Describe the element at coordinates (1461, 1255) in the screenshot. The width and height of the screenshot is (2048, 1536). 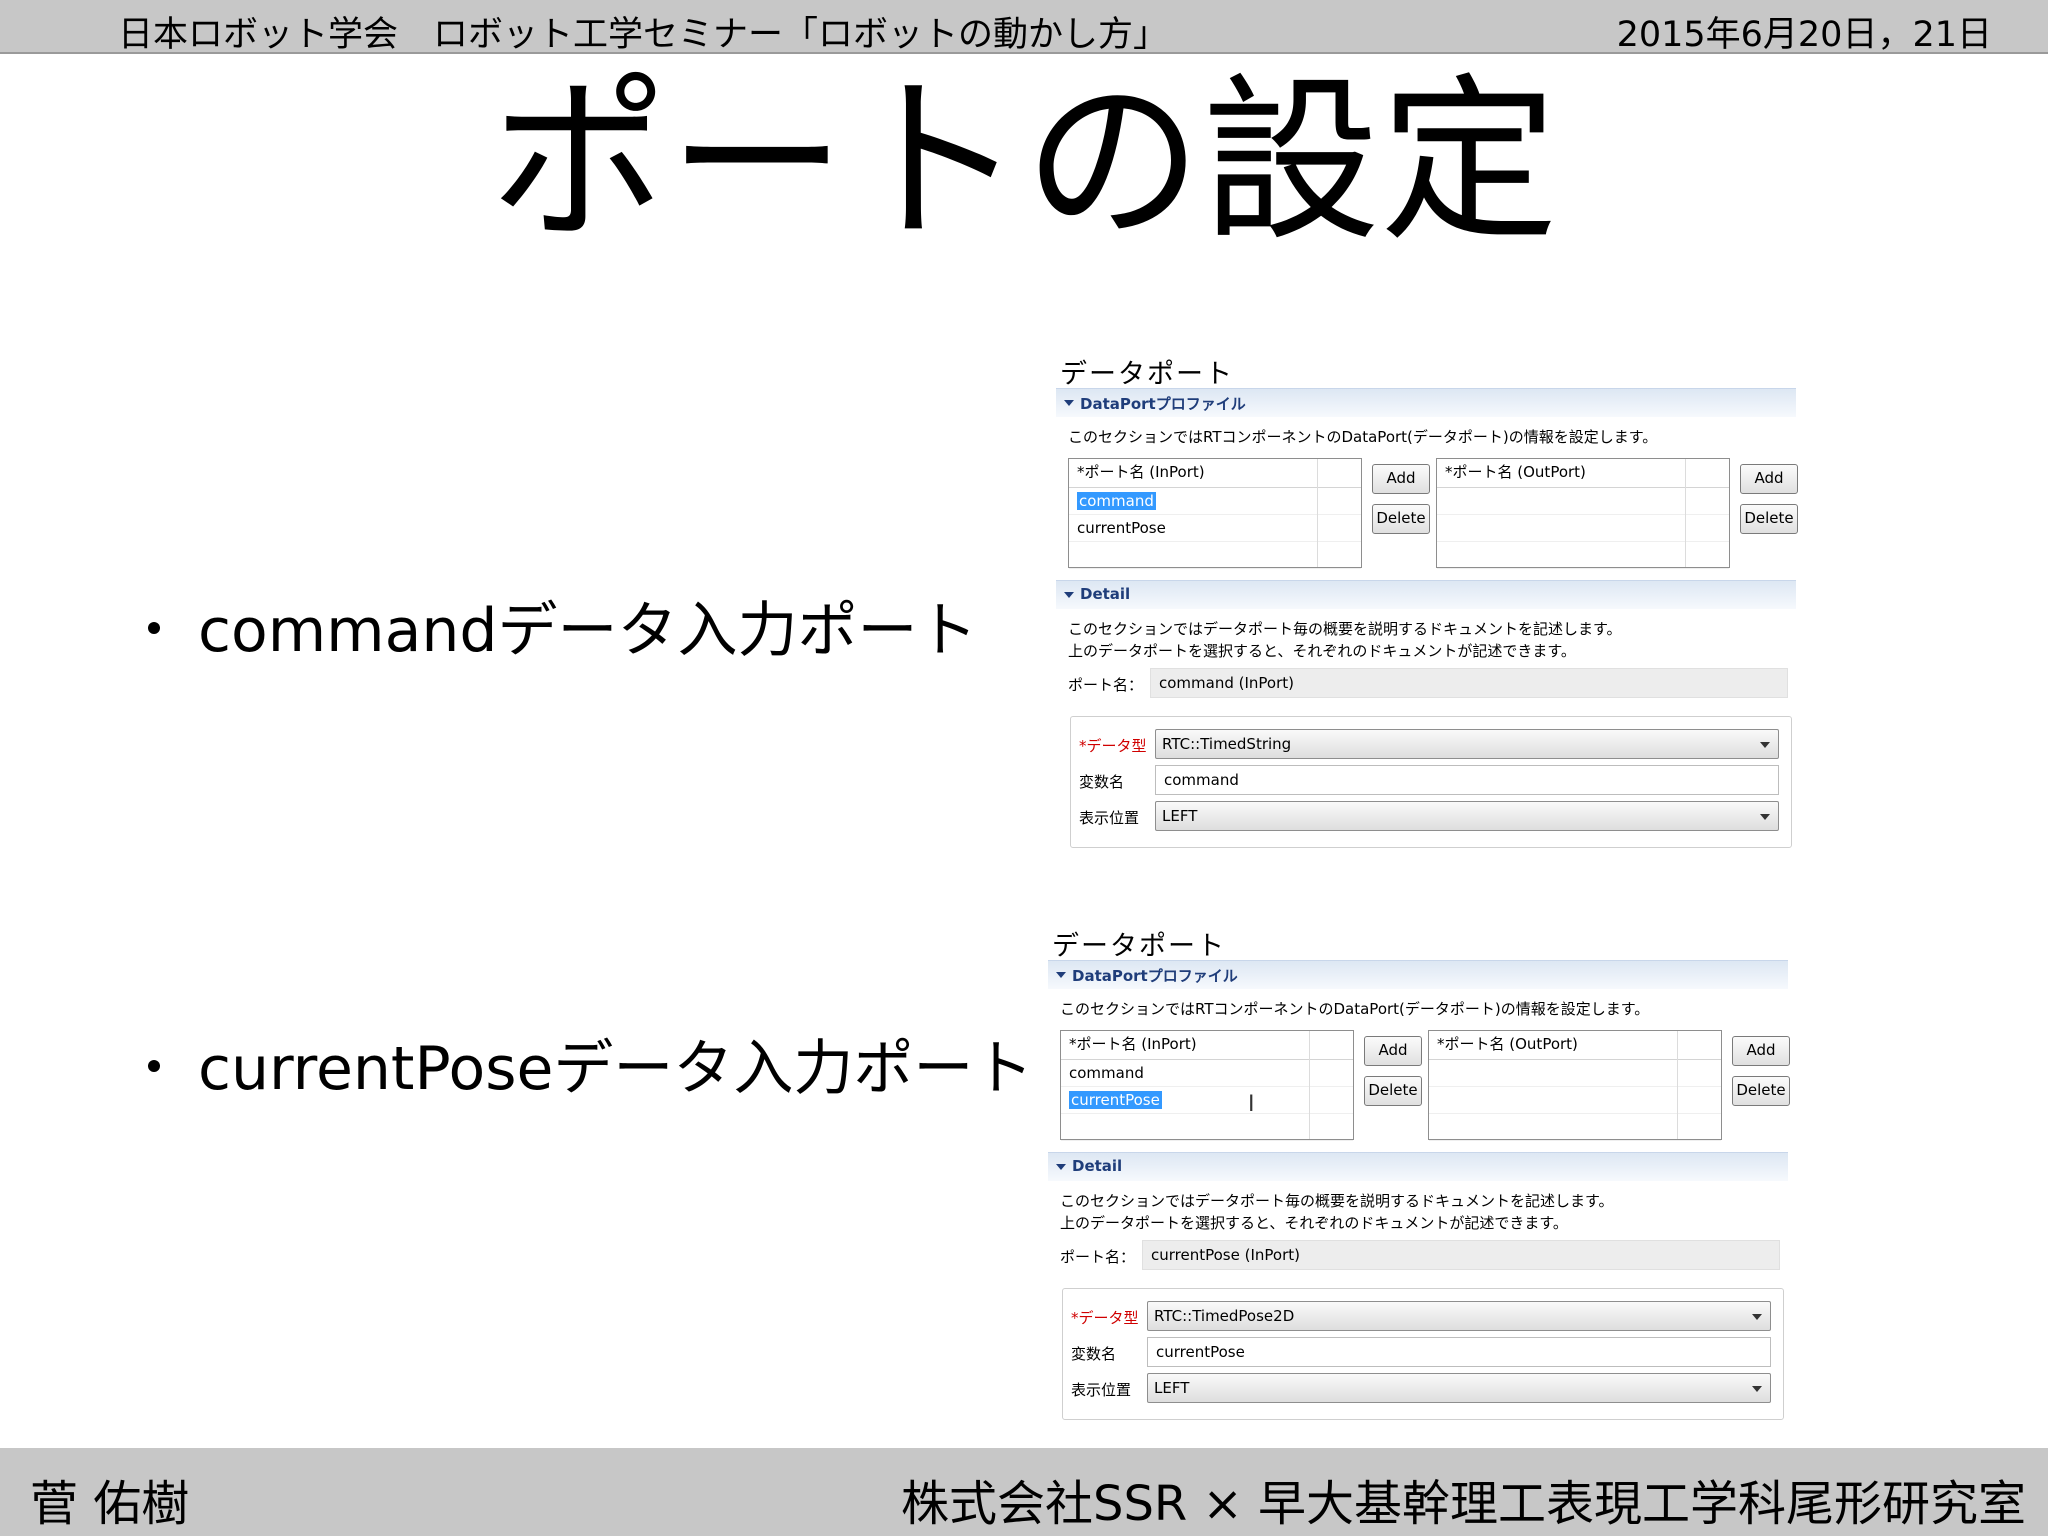
I see `port-name-value: currentPose (InPort)` at that location.